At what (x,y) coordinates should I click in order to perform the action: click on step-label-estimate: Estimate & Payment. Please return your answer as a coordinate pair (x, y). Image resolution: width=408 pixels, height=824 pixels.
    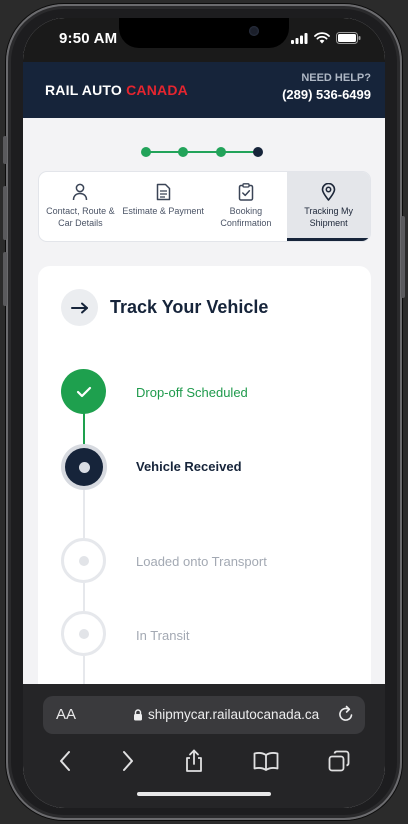
    Looking at the image, I should click on (163, 211).